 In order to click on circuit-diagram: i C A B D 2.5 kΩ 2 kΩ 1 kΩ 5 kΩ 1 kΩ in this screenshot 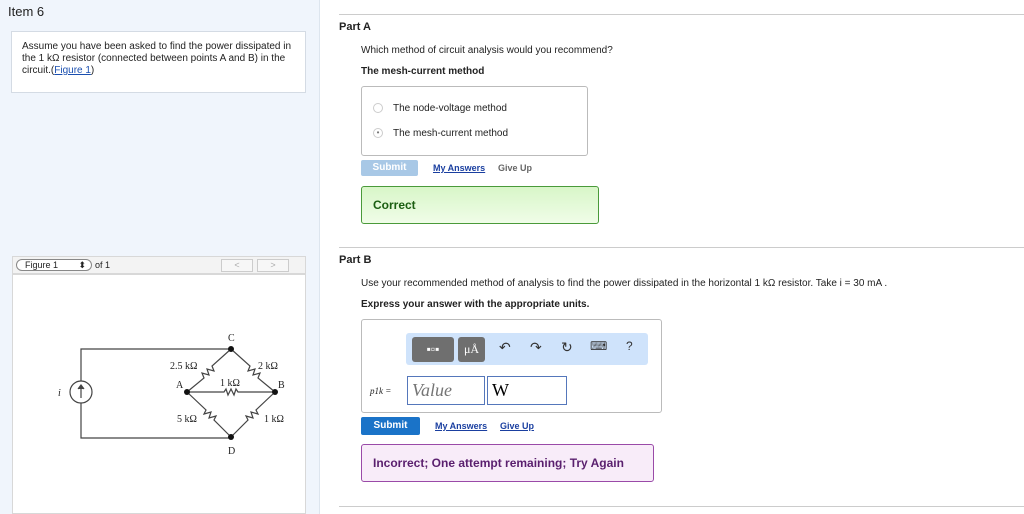, I will do `click(171, 395)`.